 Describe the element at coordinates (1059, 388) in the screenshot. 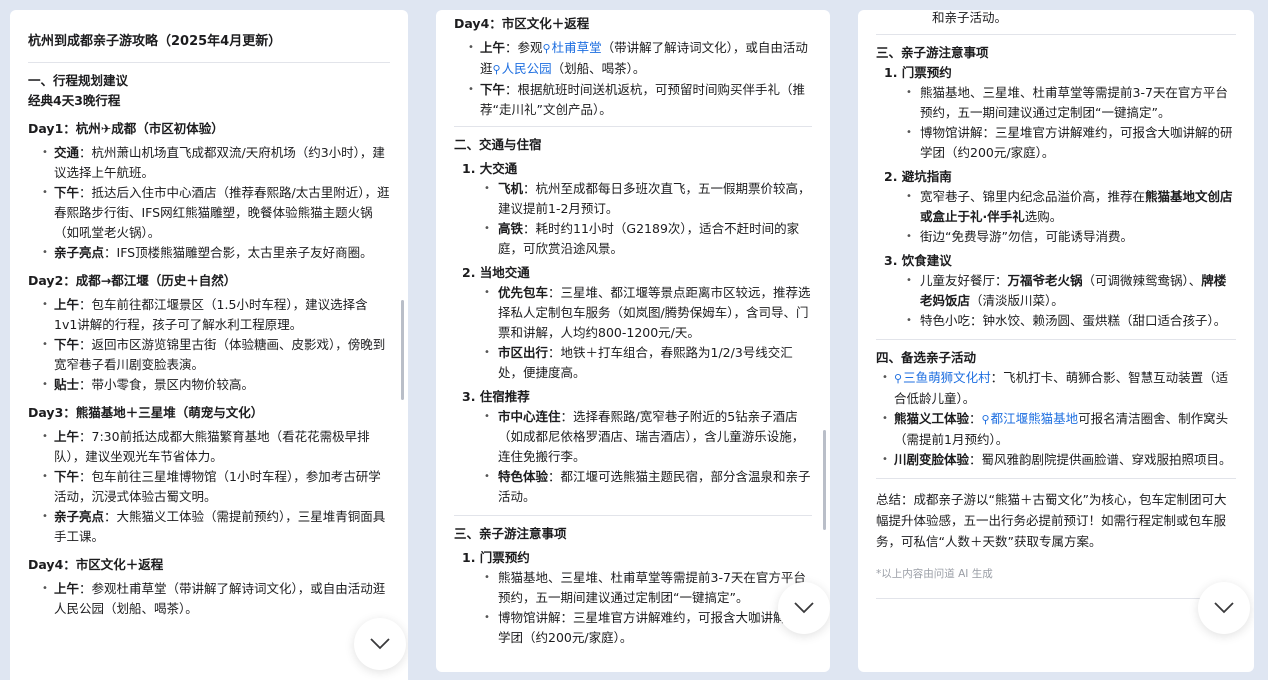

I see `list-item: ⚲三鱼萌狮文化村：飞机打卡、萌狮合影、智慧互动装置（适合低龄儿童）。` at that location.